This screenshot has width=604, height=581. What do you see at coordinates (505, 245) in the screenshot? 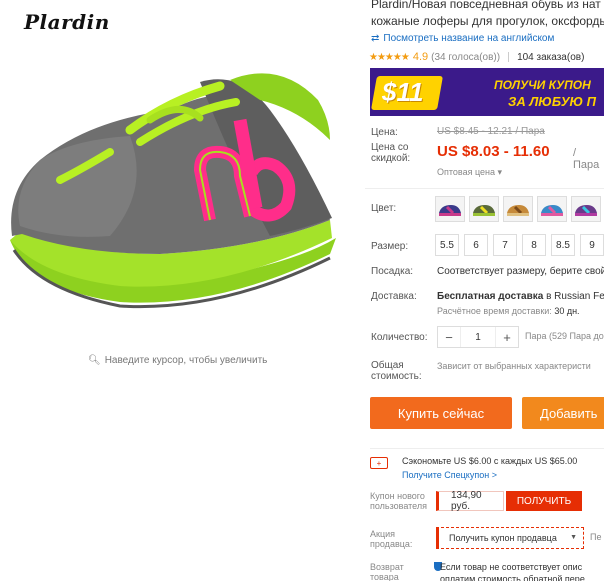
I see `size-option: 7` at bounding box center [505, 245].